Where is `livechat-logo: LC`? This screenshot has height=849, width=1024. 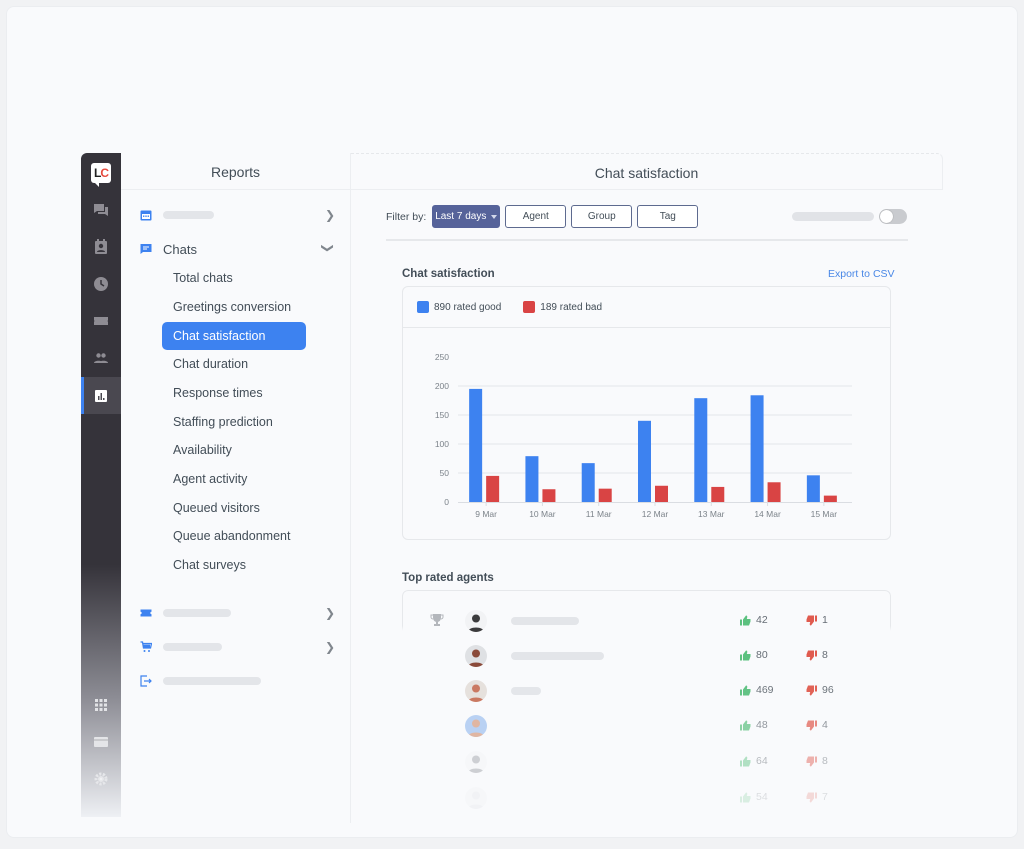
livechat-logo: LC is located at coordinates (101, 175).